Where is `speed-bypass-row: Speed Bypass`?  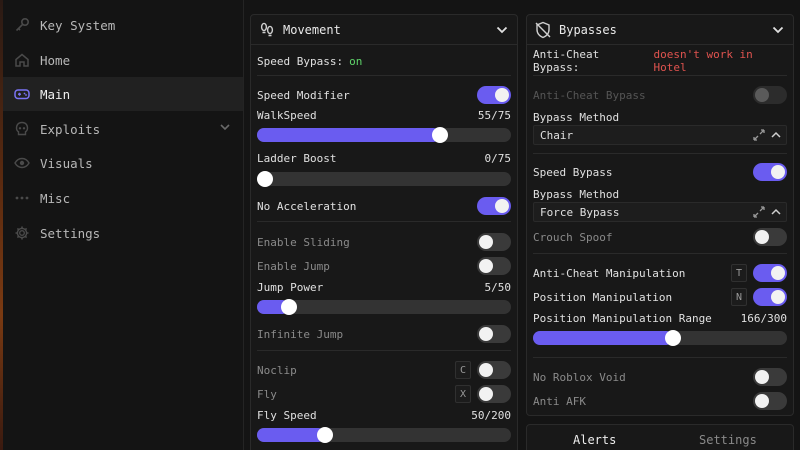 speed-bypass-row: Speed Bypass is located at coordinates (660, 172).